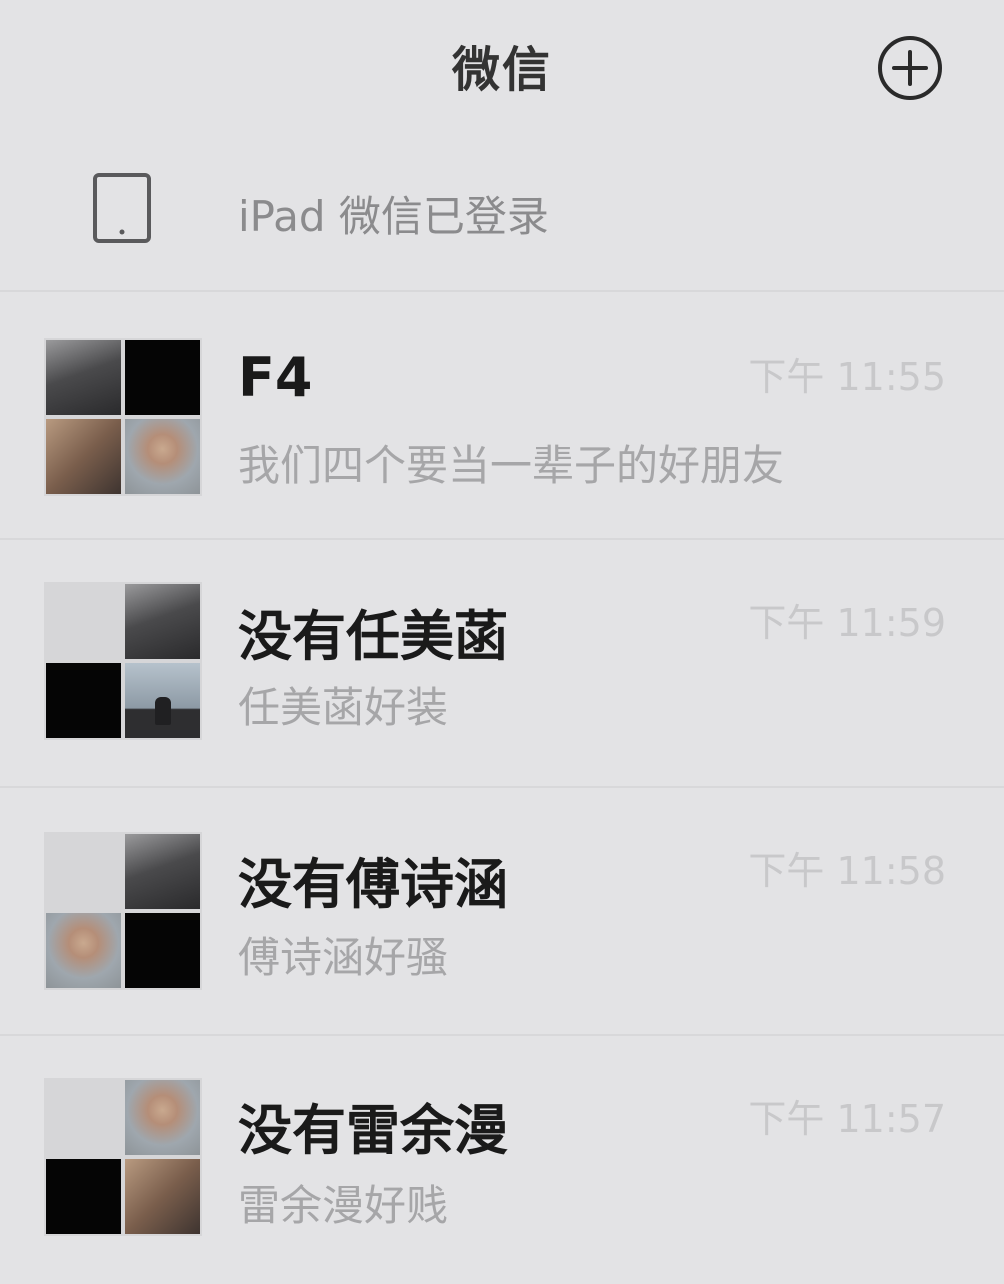 The width and height of the screenshot is (1004, 1284). I want to click on chat-name: 没有傅诗涵, so click(373, 884).